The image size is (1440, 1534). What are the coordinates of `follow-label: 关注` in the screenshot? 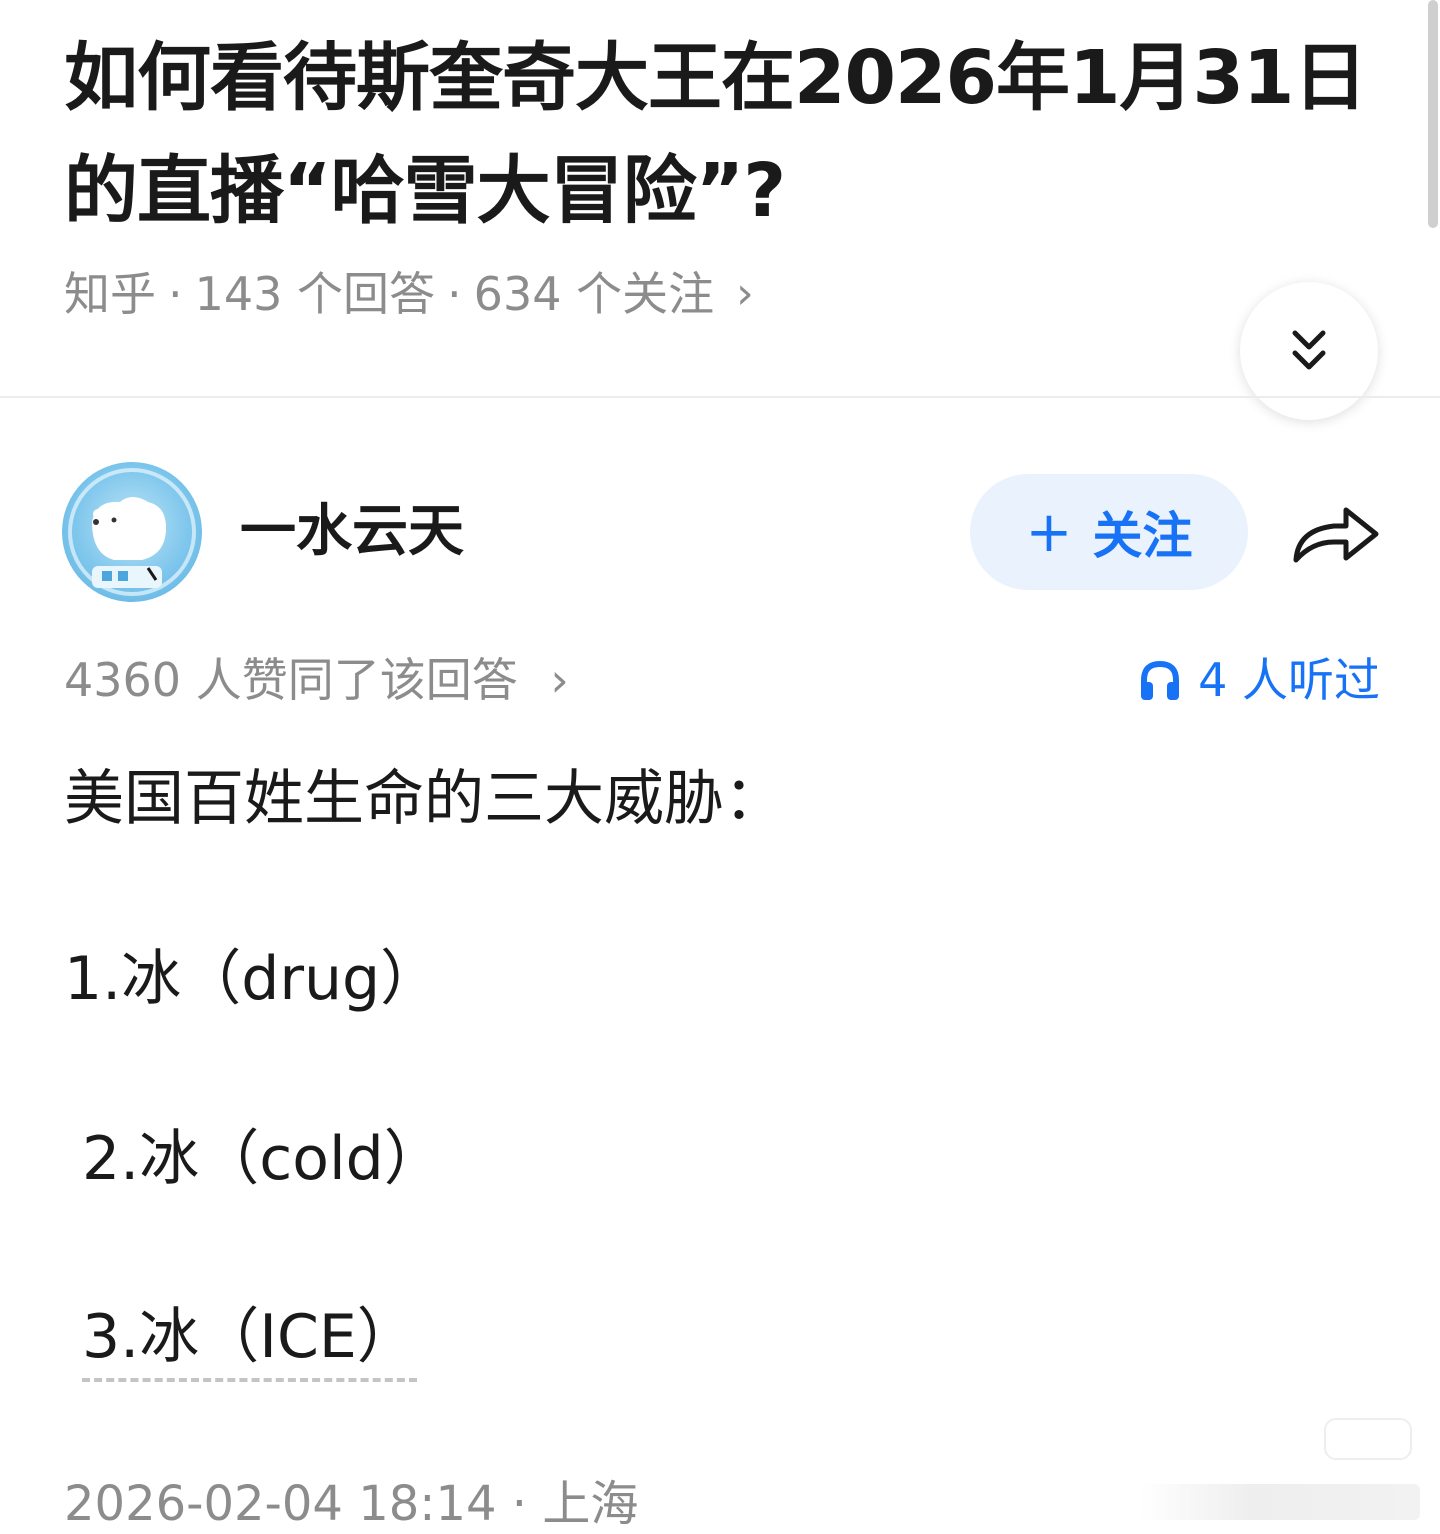 It's located at (1142, 536).